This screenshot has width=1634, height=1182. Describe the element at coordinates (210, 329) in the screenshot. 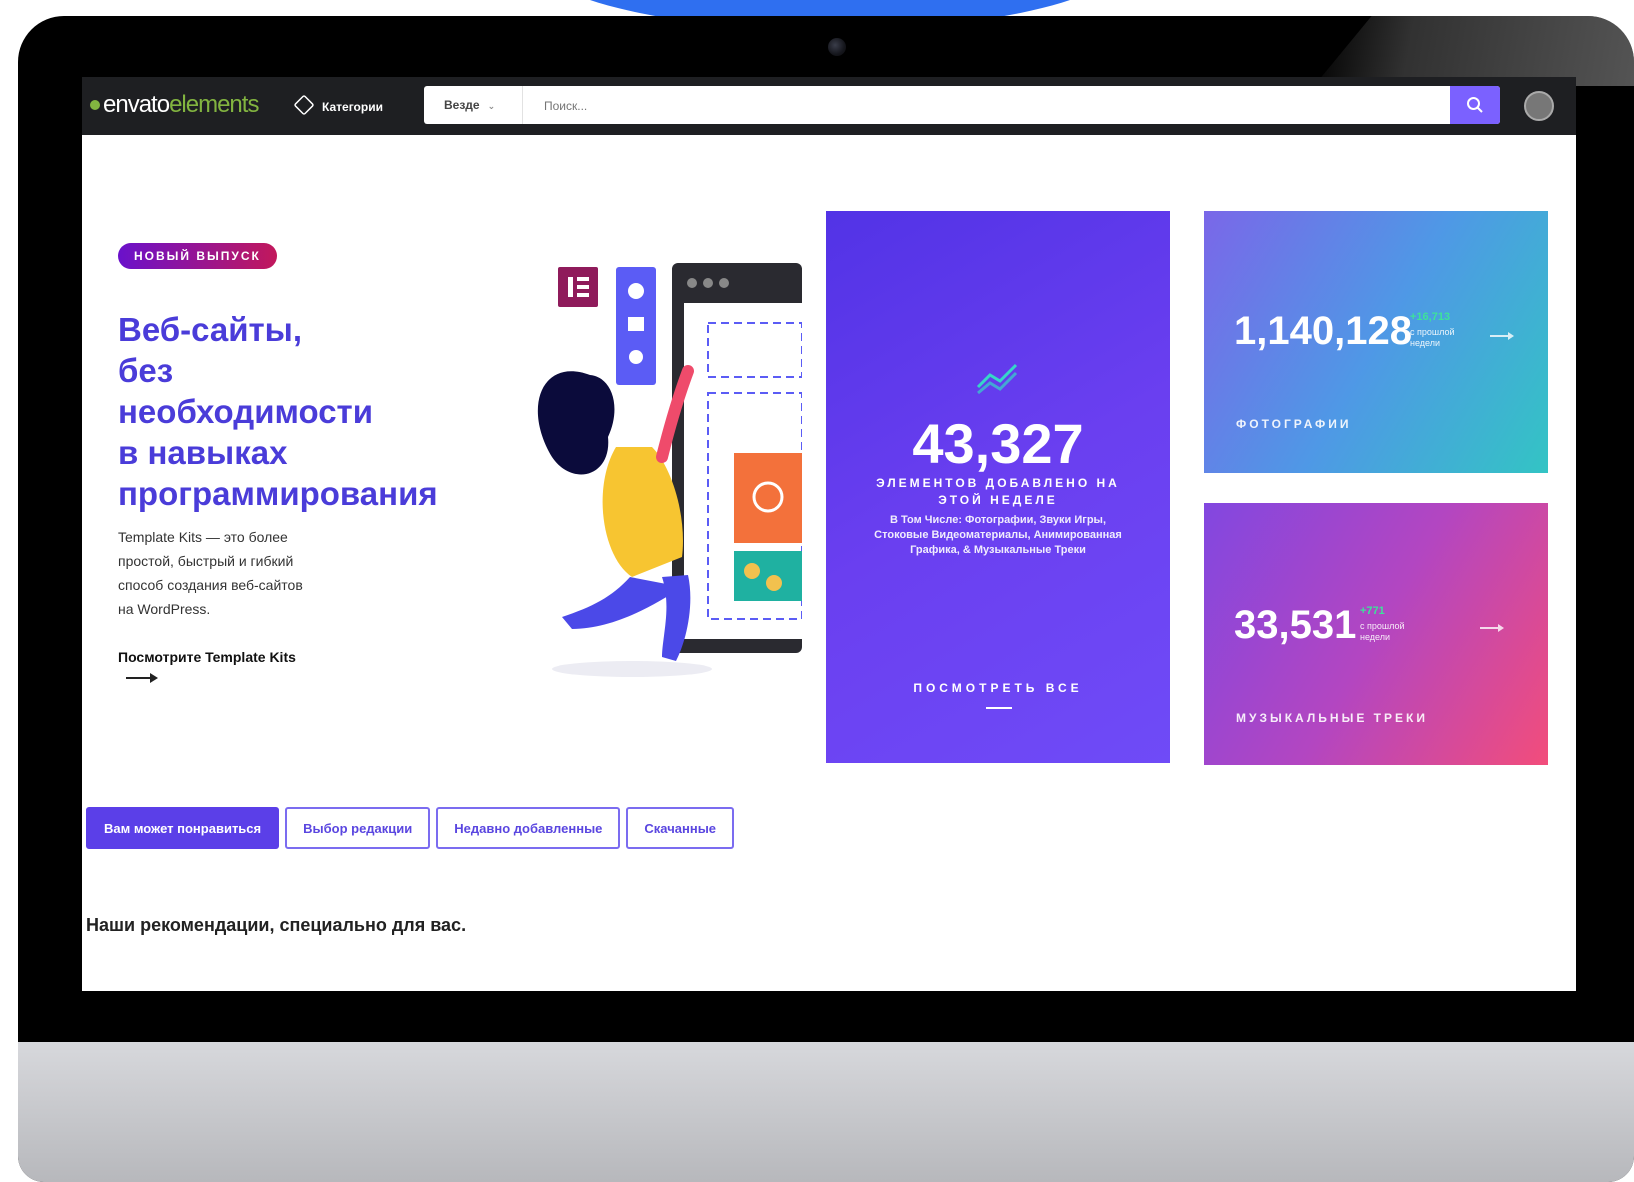

I see `hero-title-line: Веб-сайты,` at that location.